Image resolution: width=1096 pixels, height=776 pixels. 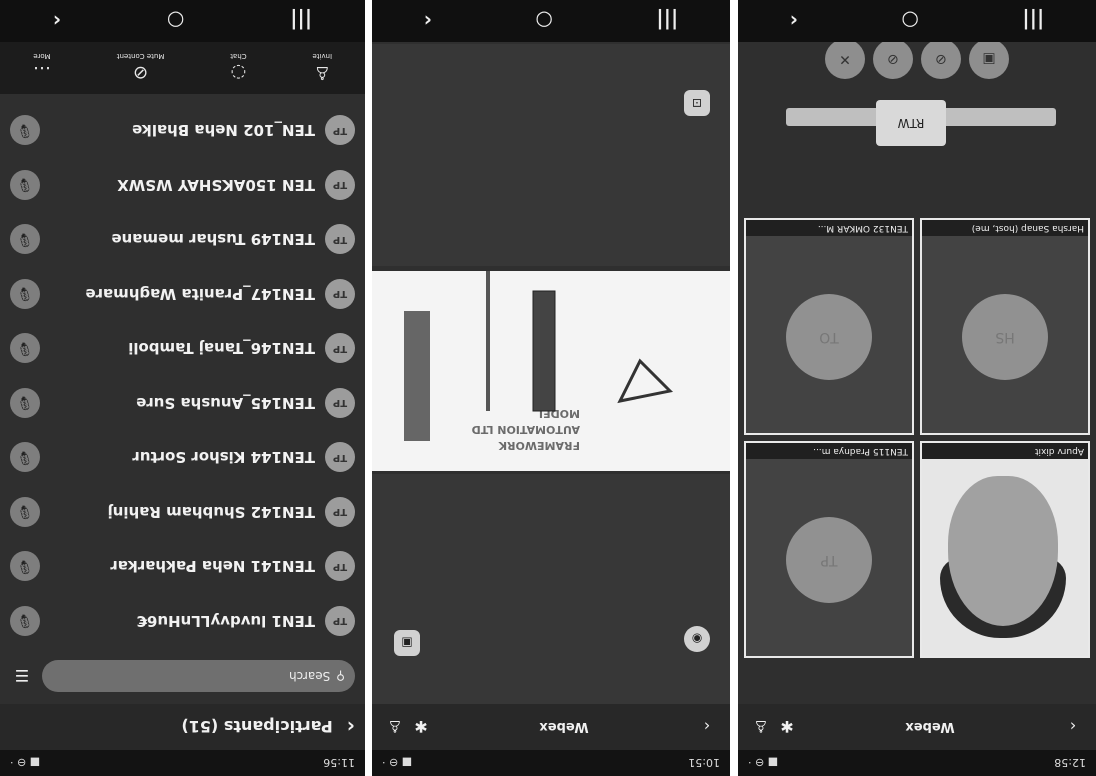 I want to click on participant-row: TP TEN_102 Neha Bhalke 🎙, so click(x=182, y=130).